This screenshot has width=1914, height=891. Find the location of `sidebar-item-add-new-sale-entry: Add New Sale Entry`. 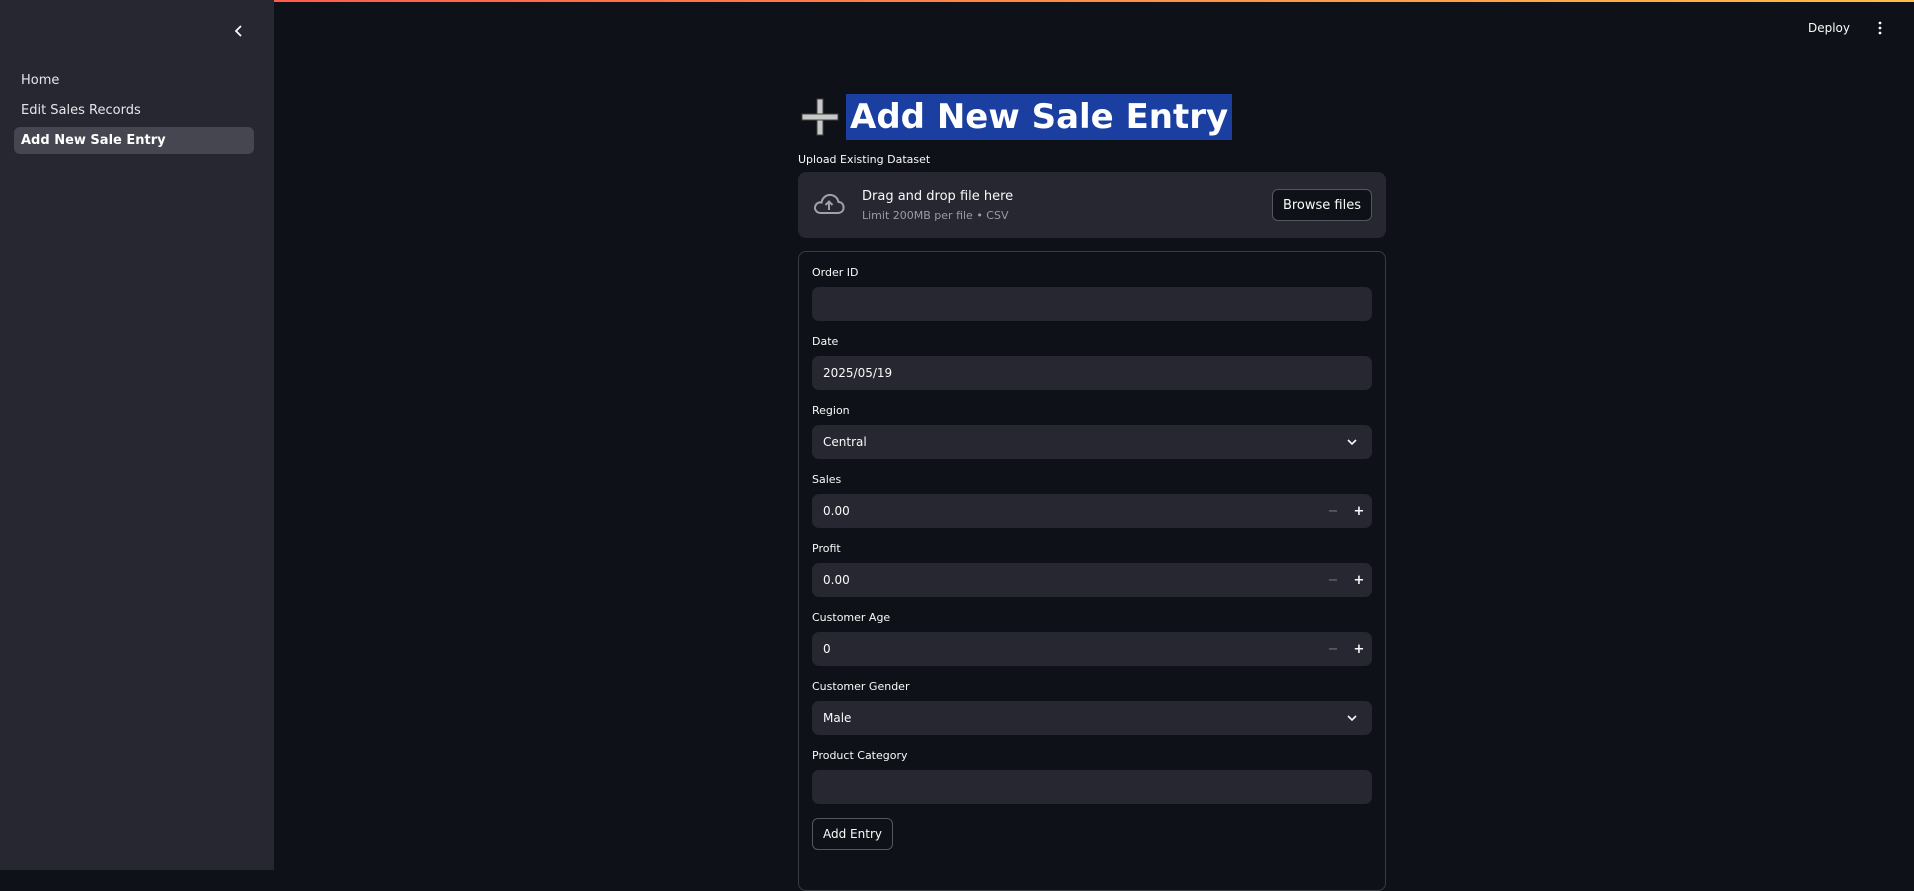

sidebar-item-add-new-sale-entry: Add New Sale Entry is located at coordinates (134, 140).